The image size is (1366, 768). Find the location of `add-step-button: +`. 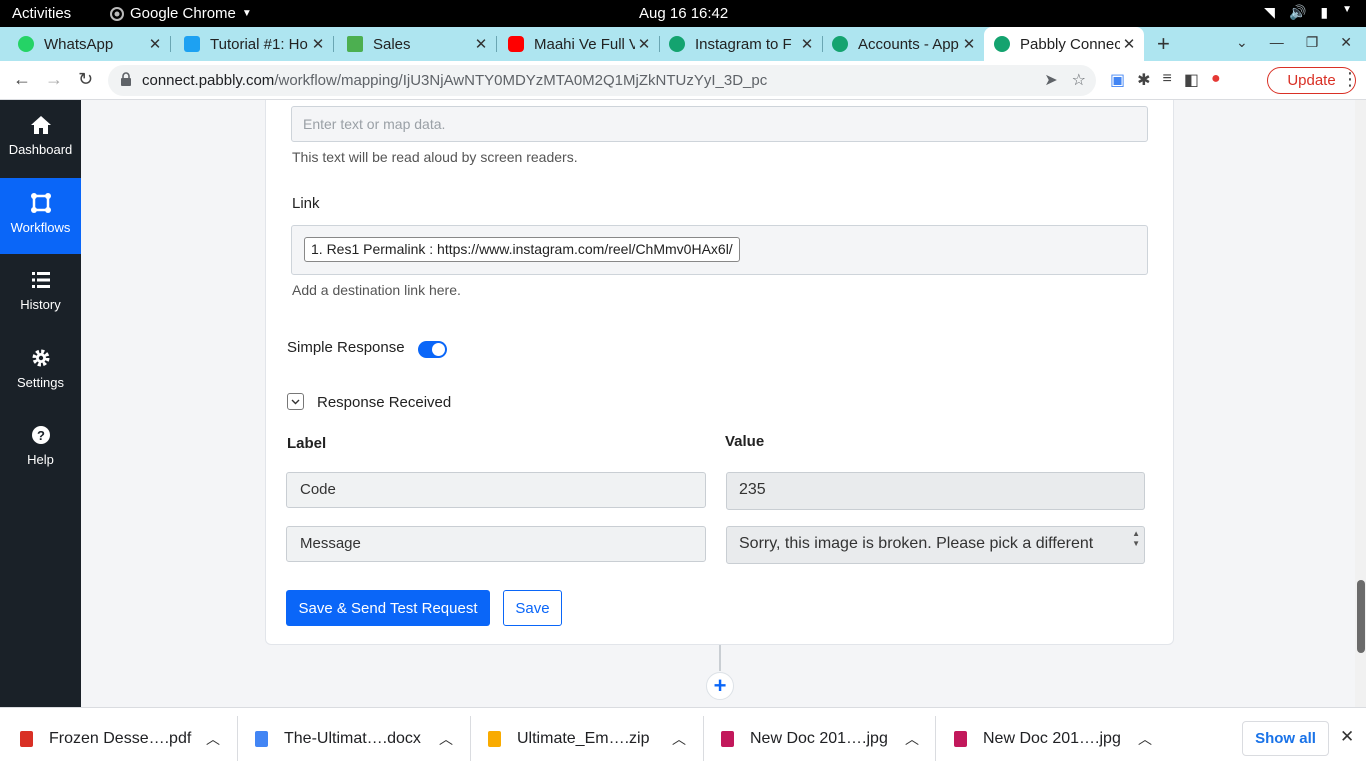

add-step-button: + is located at coordinates (720, 686).